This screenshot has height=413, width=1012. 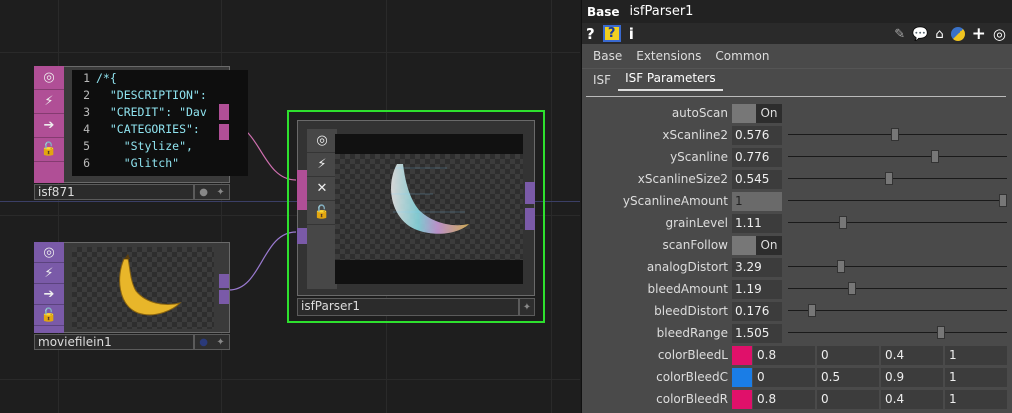 What do you see at coordinates (757, 179) in the screenshot?
I see `param-value-field: 0.545` at bounding box center [757, 179].